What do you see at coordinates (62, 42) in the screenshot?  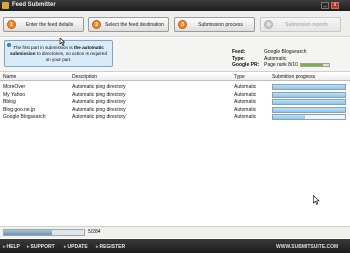 I see `hand-cursor-icon` at bounding box center [62, 42].